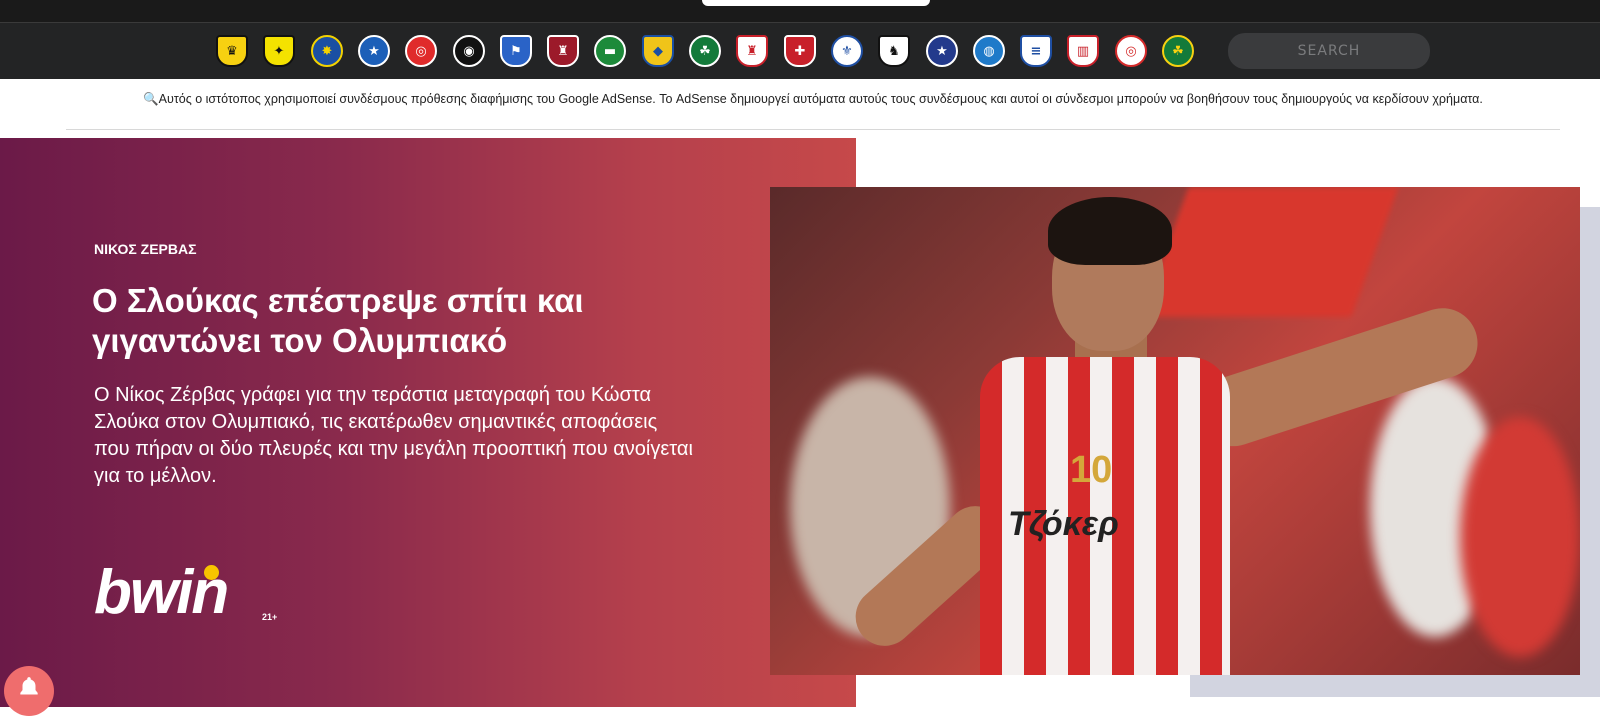  Describe the element at coordinates (1063, 524) in the screenshot. I see `jersey-sponsor: Τζόκερ` at that location.